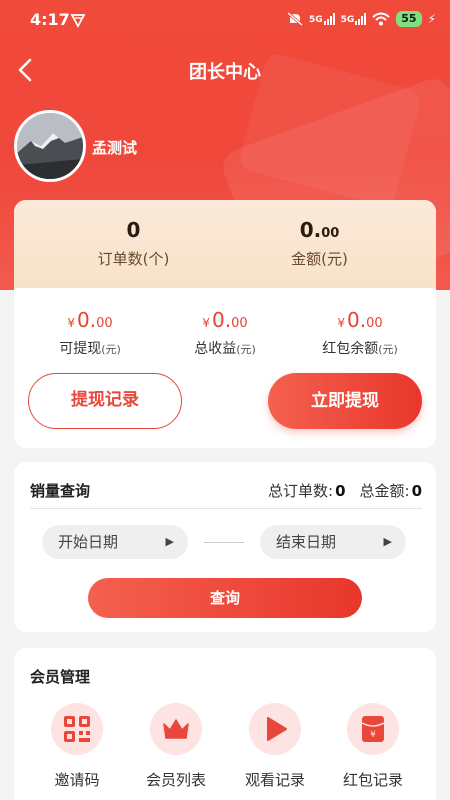 The height and width of the screenshot is (800, 450). I want to click on divider, so click(226, 508).